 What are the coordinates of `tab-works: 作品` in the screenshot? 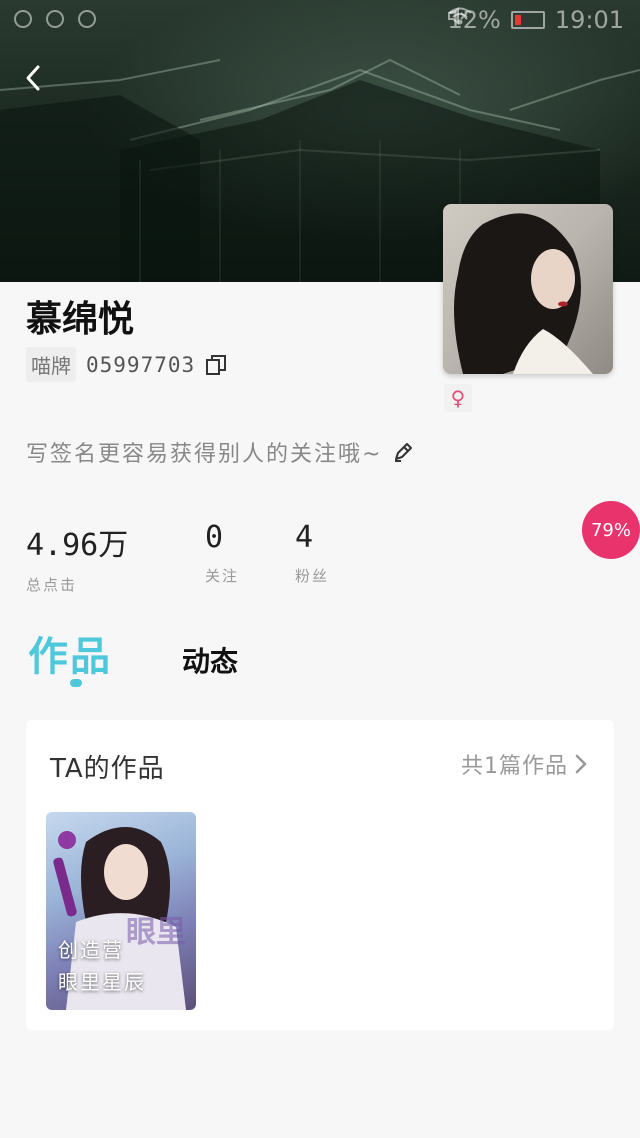 It's located at (70, 653).